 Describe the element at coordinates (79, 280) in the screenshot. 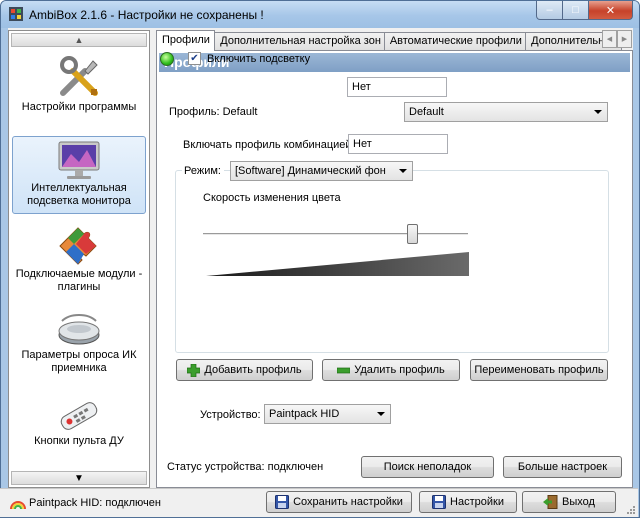

I see `sidebar-item-label: Подключаемые модули - плагины` at that location.